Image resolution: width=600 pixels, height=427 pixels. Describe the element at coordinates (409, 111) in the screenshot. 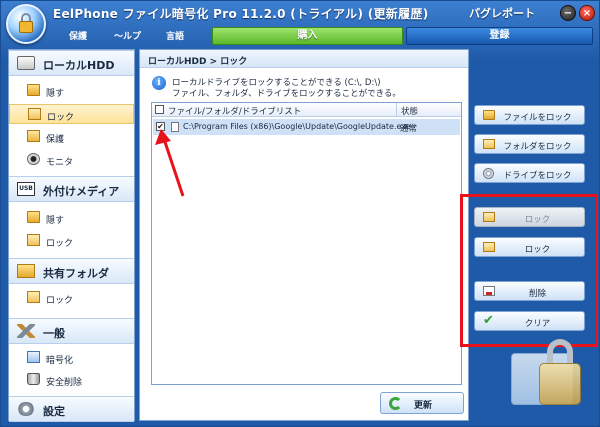

I see `column-header-status: 状態` at that location.